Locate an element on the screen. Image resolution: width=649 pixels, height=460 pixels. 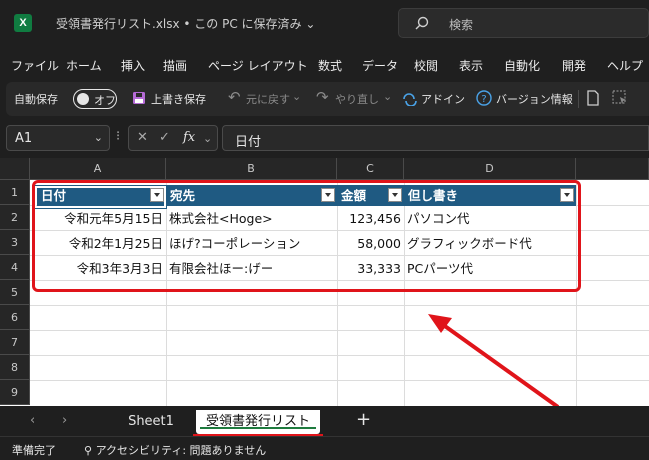
version-info-button: バージョン情報 is located at coordinates (534, 99).